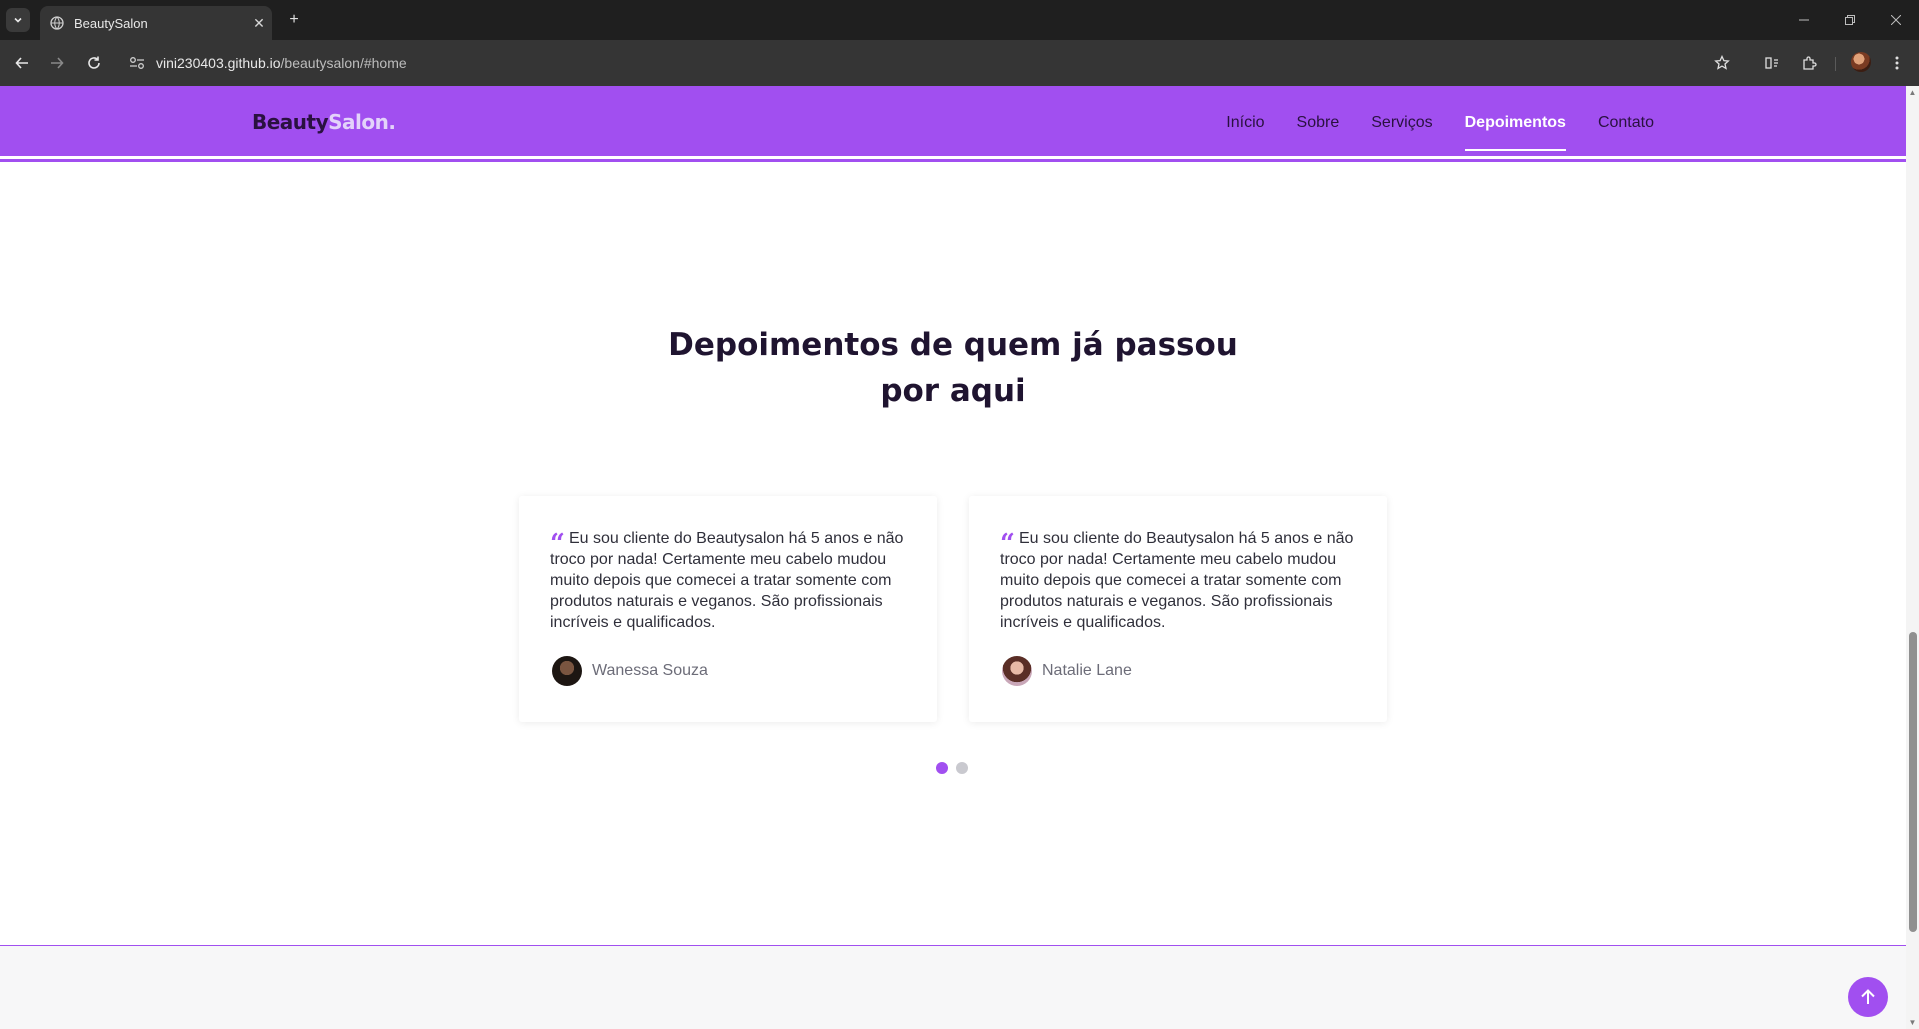  I want to click on reading-mode-icon, so click(1772, 63).